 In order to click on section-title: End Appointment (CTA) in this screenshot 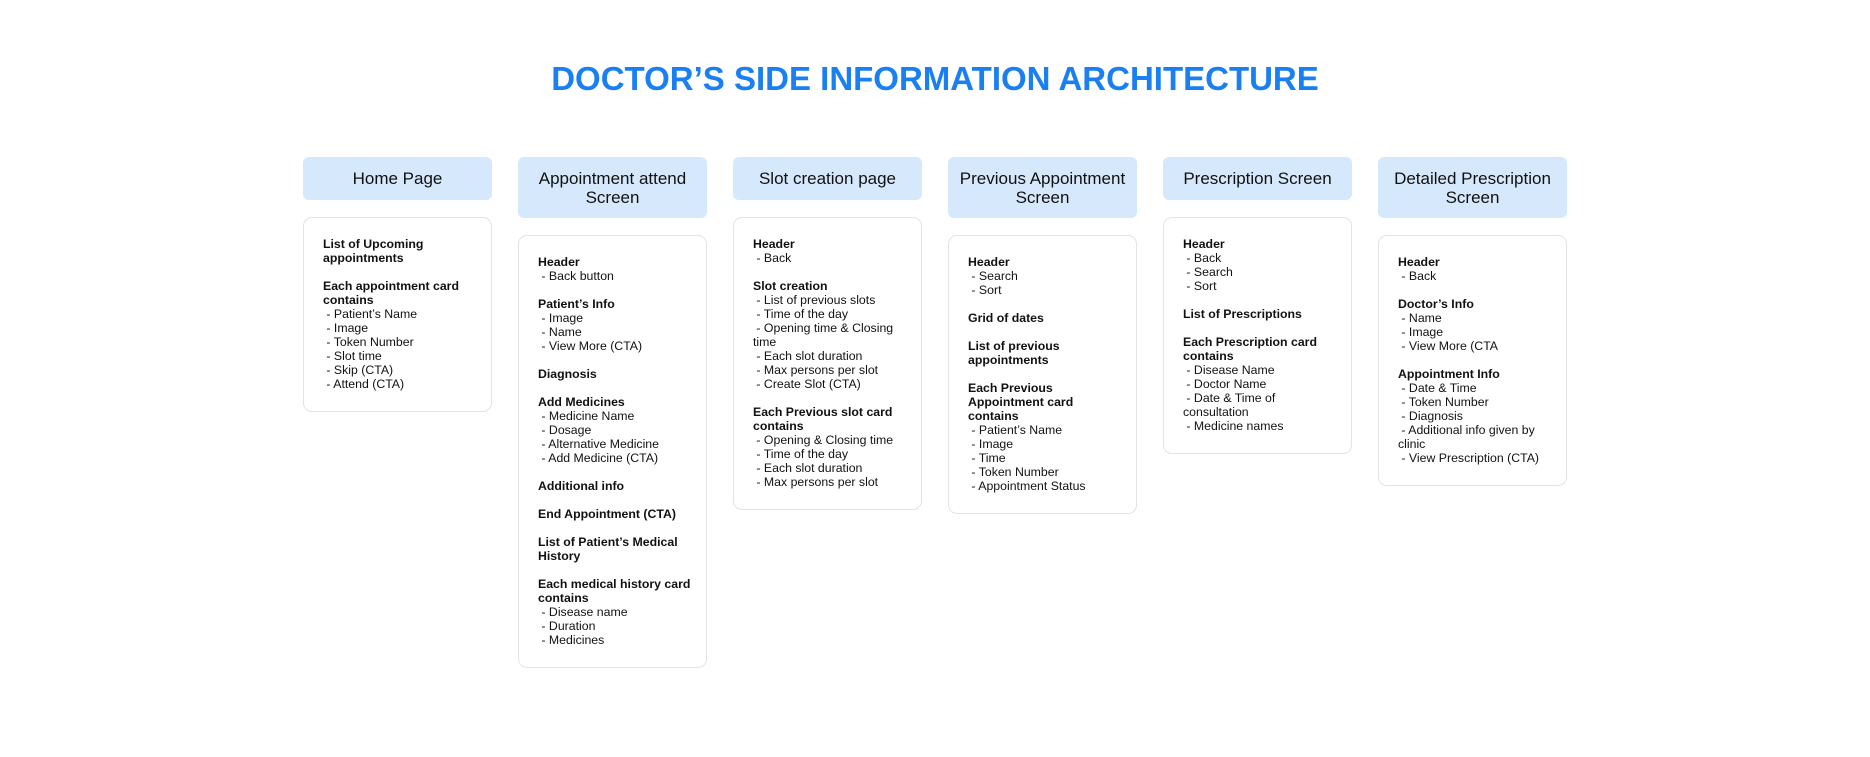, I will do `click(607, 514)`.